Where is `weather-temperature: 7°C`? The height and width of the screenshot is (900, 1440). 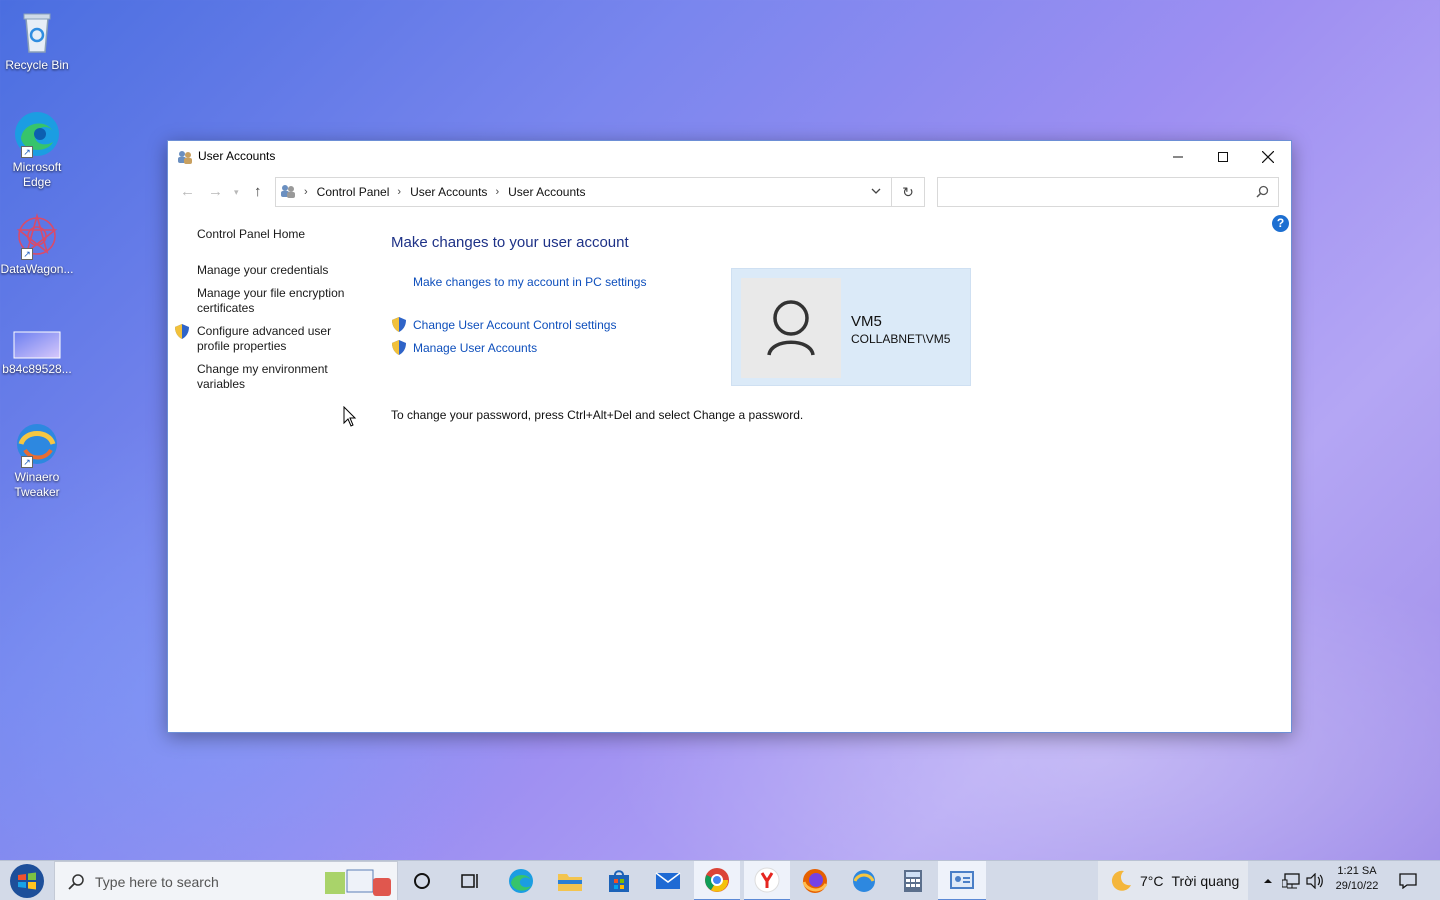 weather-temperature: 7°C is located at coordinates (1152, 881).